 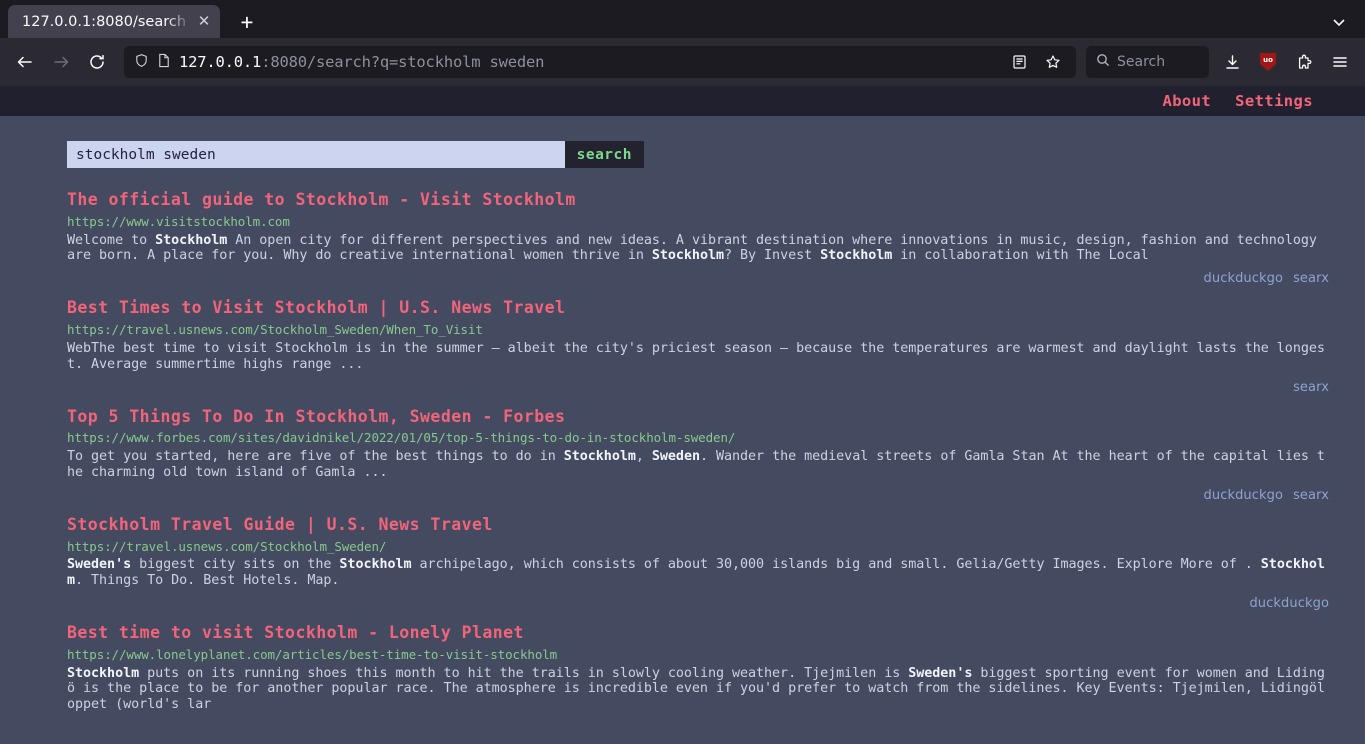 What do you see at coordinates (1103, 62) in the screenshot?
I see `search-icon` at bounding box center [1103, 62].